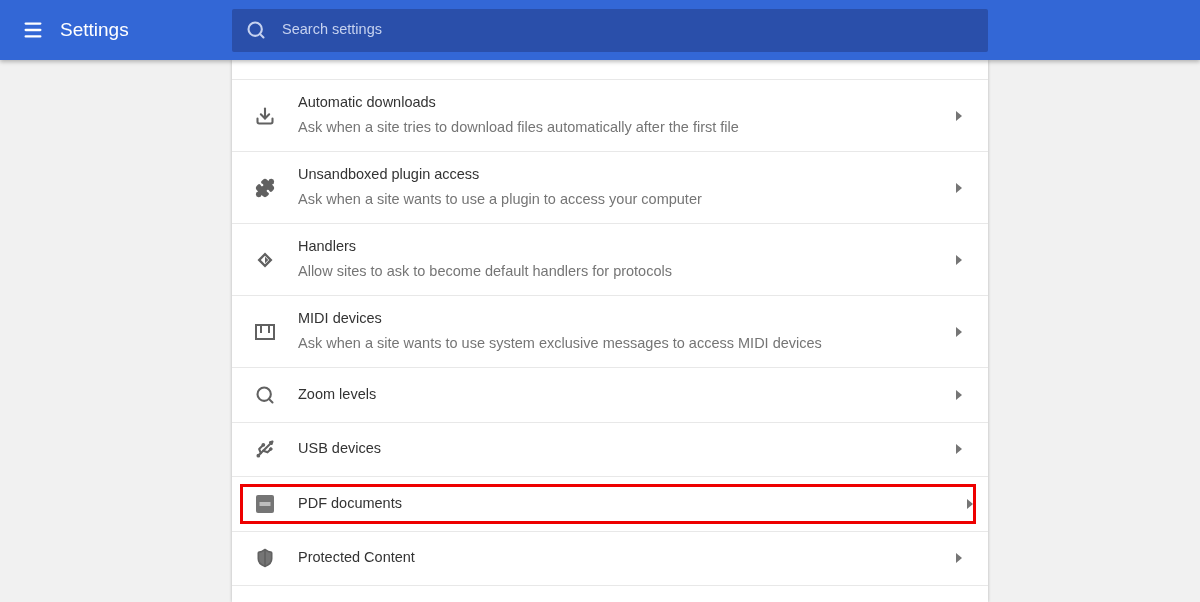 This screenshot has height=602, width=1200. Describe the element at coordinates (610, 395) in the screenshot. I see `settings-row: Zoom levels` at that location.